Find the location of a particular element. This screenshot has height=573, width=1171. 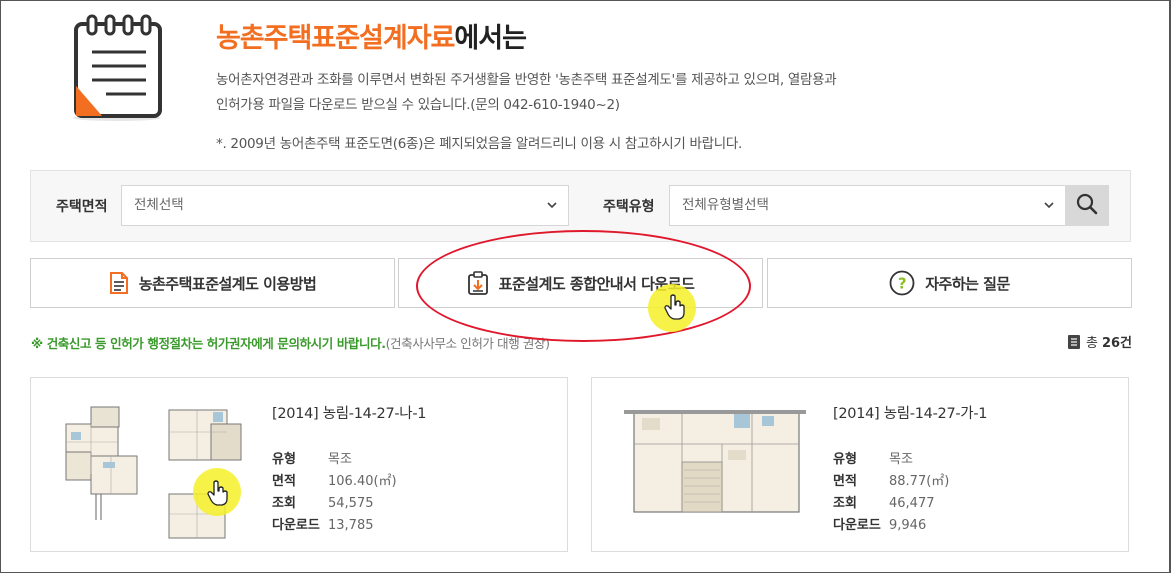

type-select: 전체유형별선택 is located at coordinates (867, 205).